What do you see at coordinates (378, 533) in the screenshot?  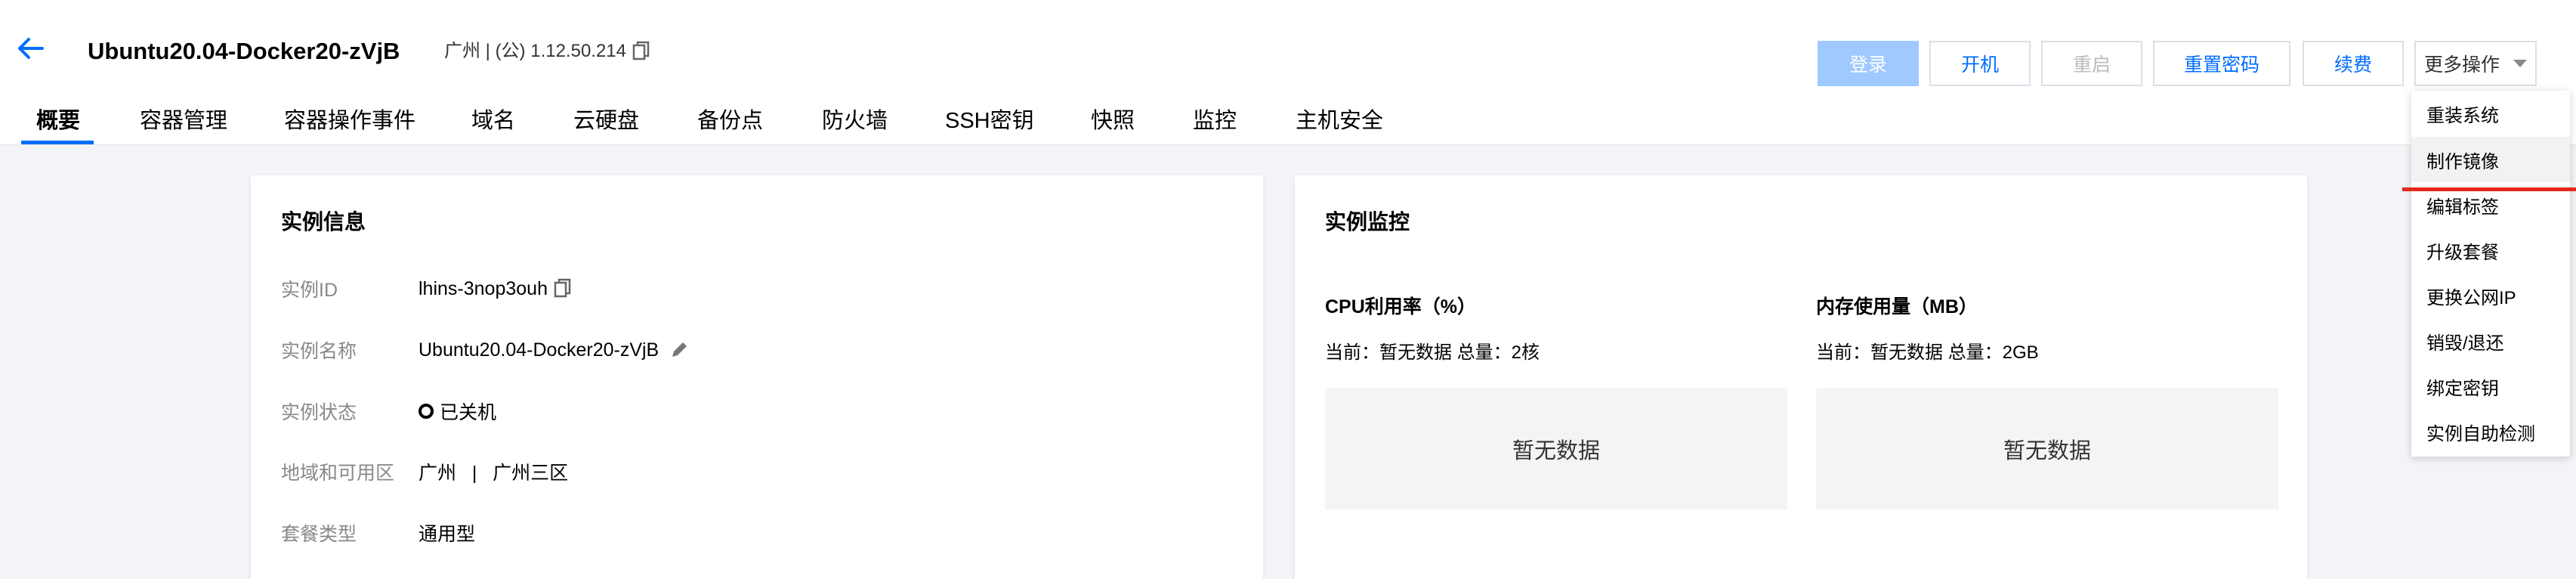 I see `info-row-plan: 套餐类型 通用型` at bounding box center [378, 533].